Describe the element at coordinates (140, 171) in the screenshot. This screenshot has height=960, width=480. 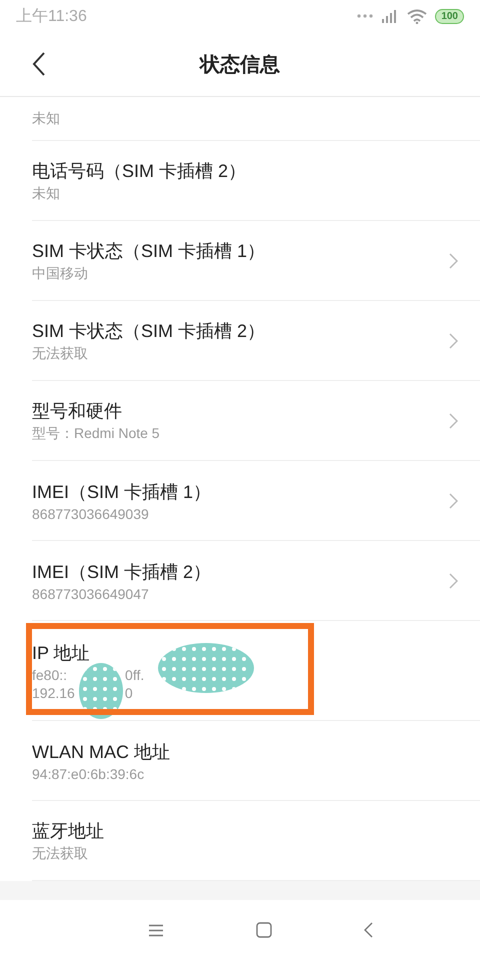
I see `item-title: 电话号码（SIM 卡插槽 2）` at that location.